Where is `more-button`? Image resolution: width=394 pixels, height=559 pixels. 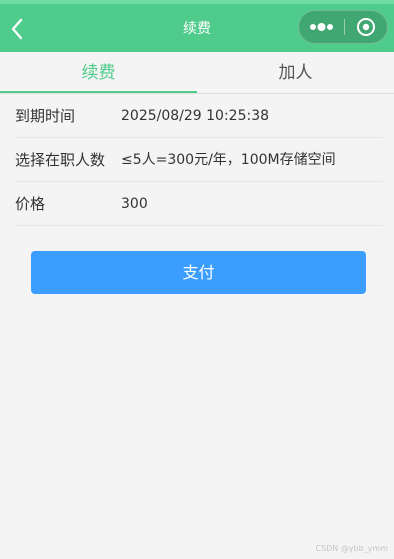 more-button is located at coordinates (321, 27).